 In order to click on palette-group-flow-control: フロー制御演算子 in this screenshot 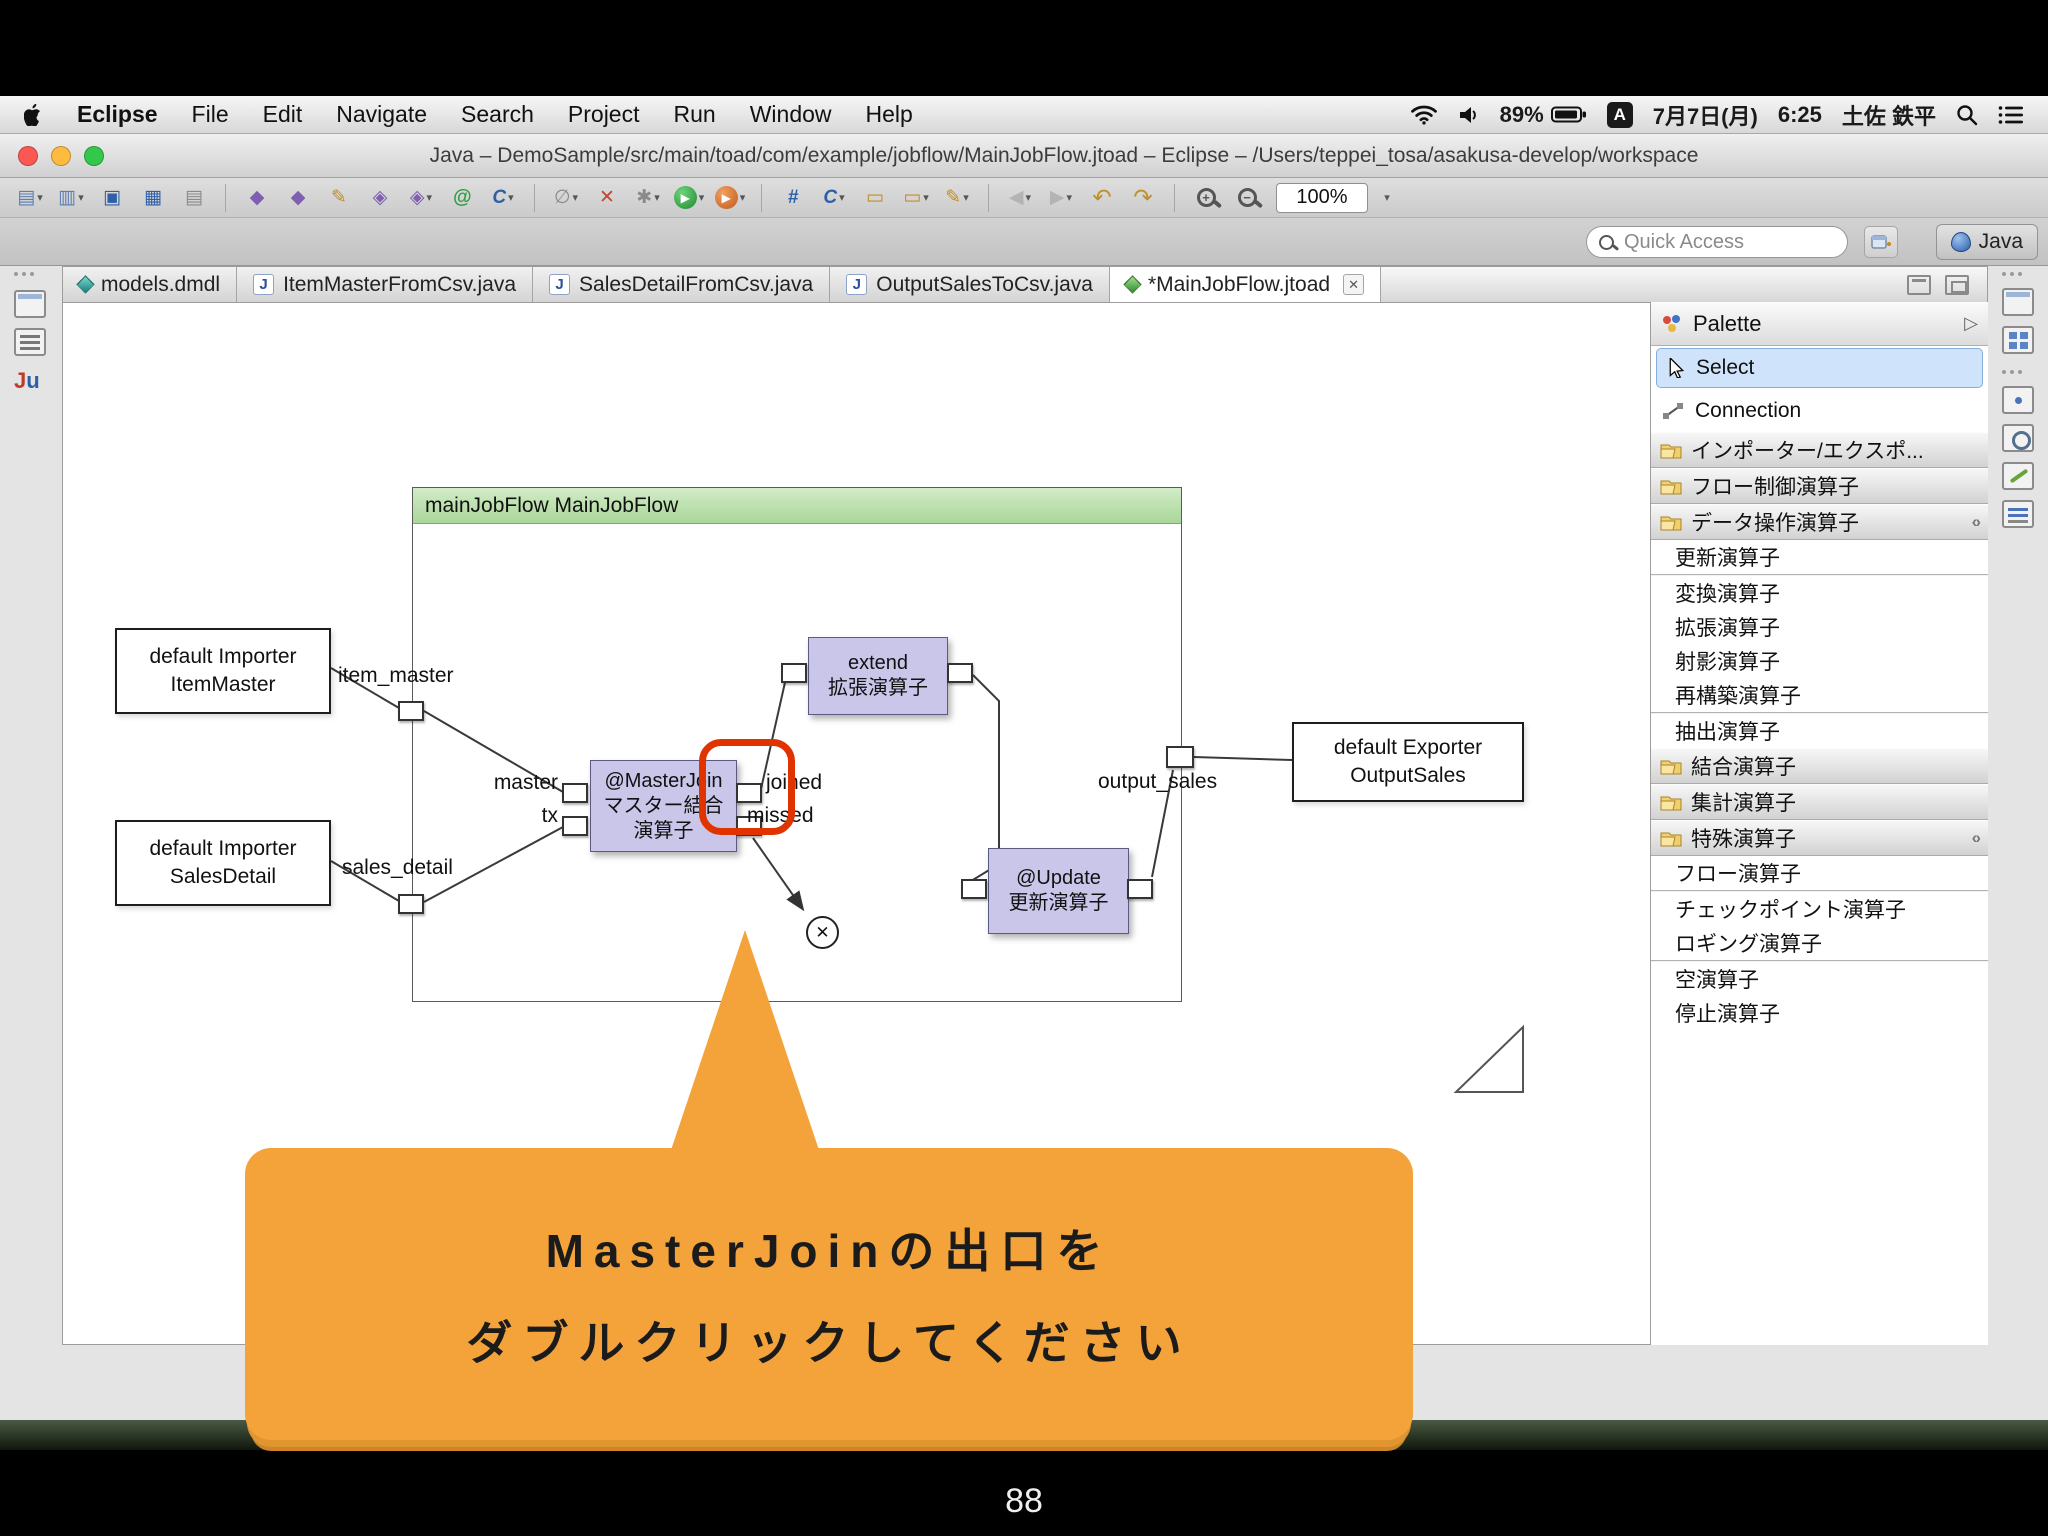, I will do `click(1819, 486)`.